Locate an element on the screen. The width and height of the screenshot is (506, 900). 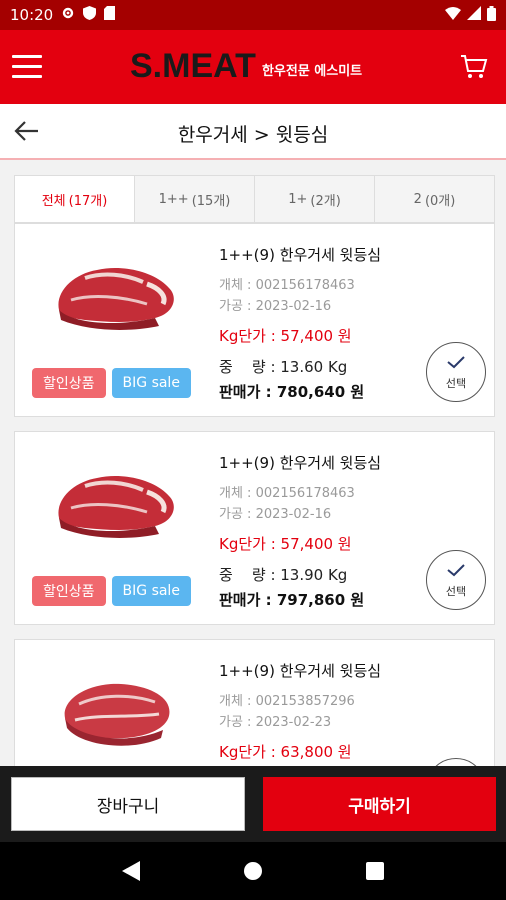
bottom-action-bar: 장바구니 구매하기 is located at coordinates (253, 804).